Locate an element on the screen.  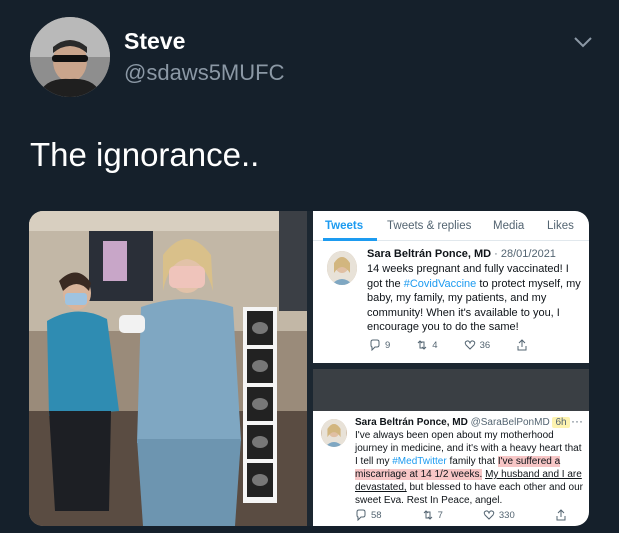
reply-action: 9 is located at coordinates (379, 345).